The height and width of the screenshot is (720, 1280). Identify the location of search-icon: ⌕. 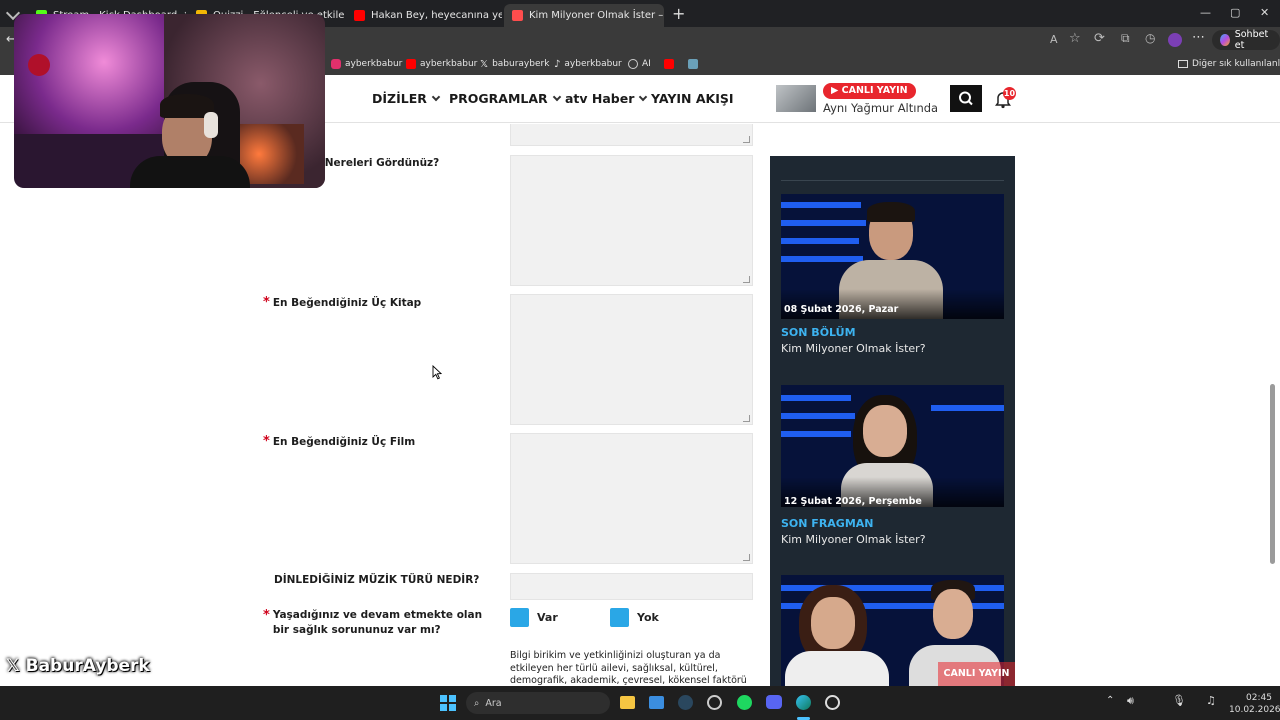
(477, 703).